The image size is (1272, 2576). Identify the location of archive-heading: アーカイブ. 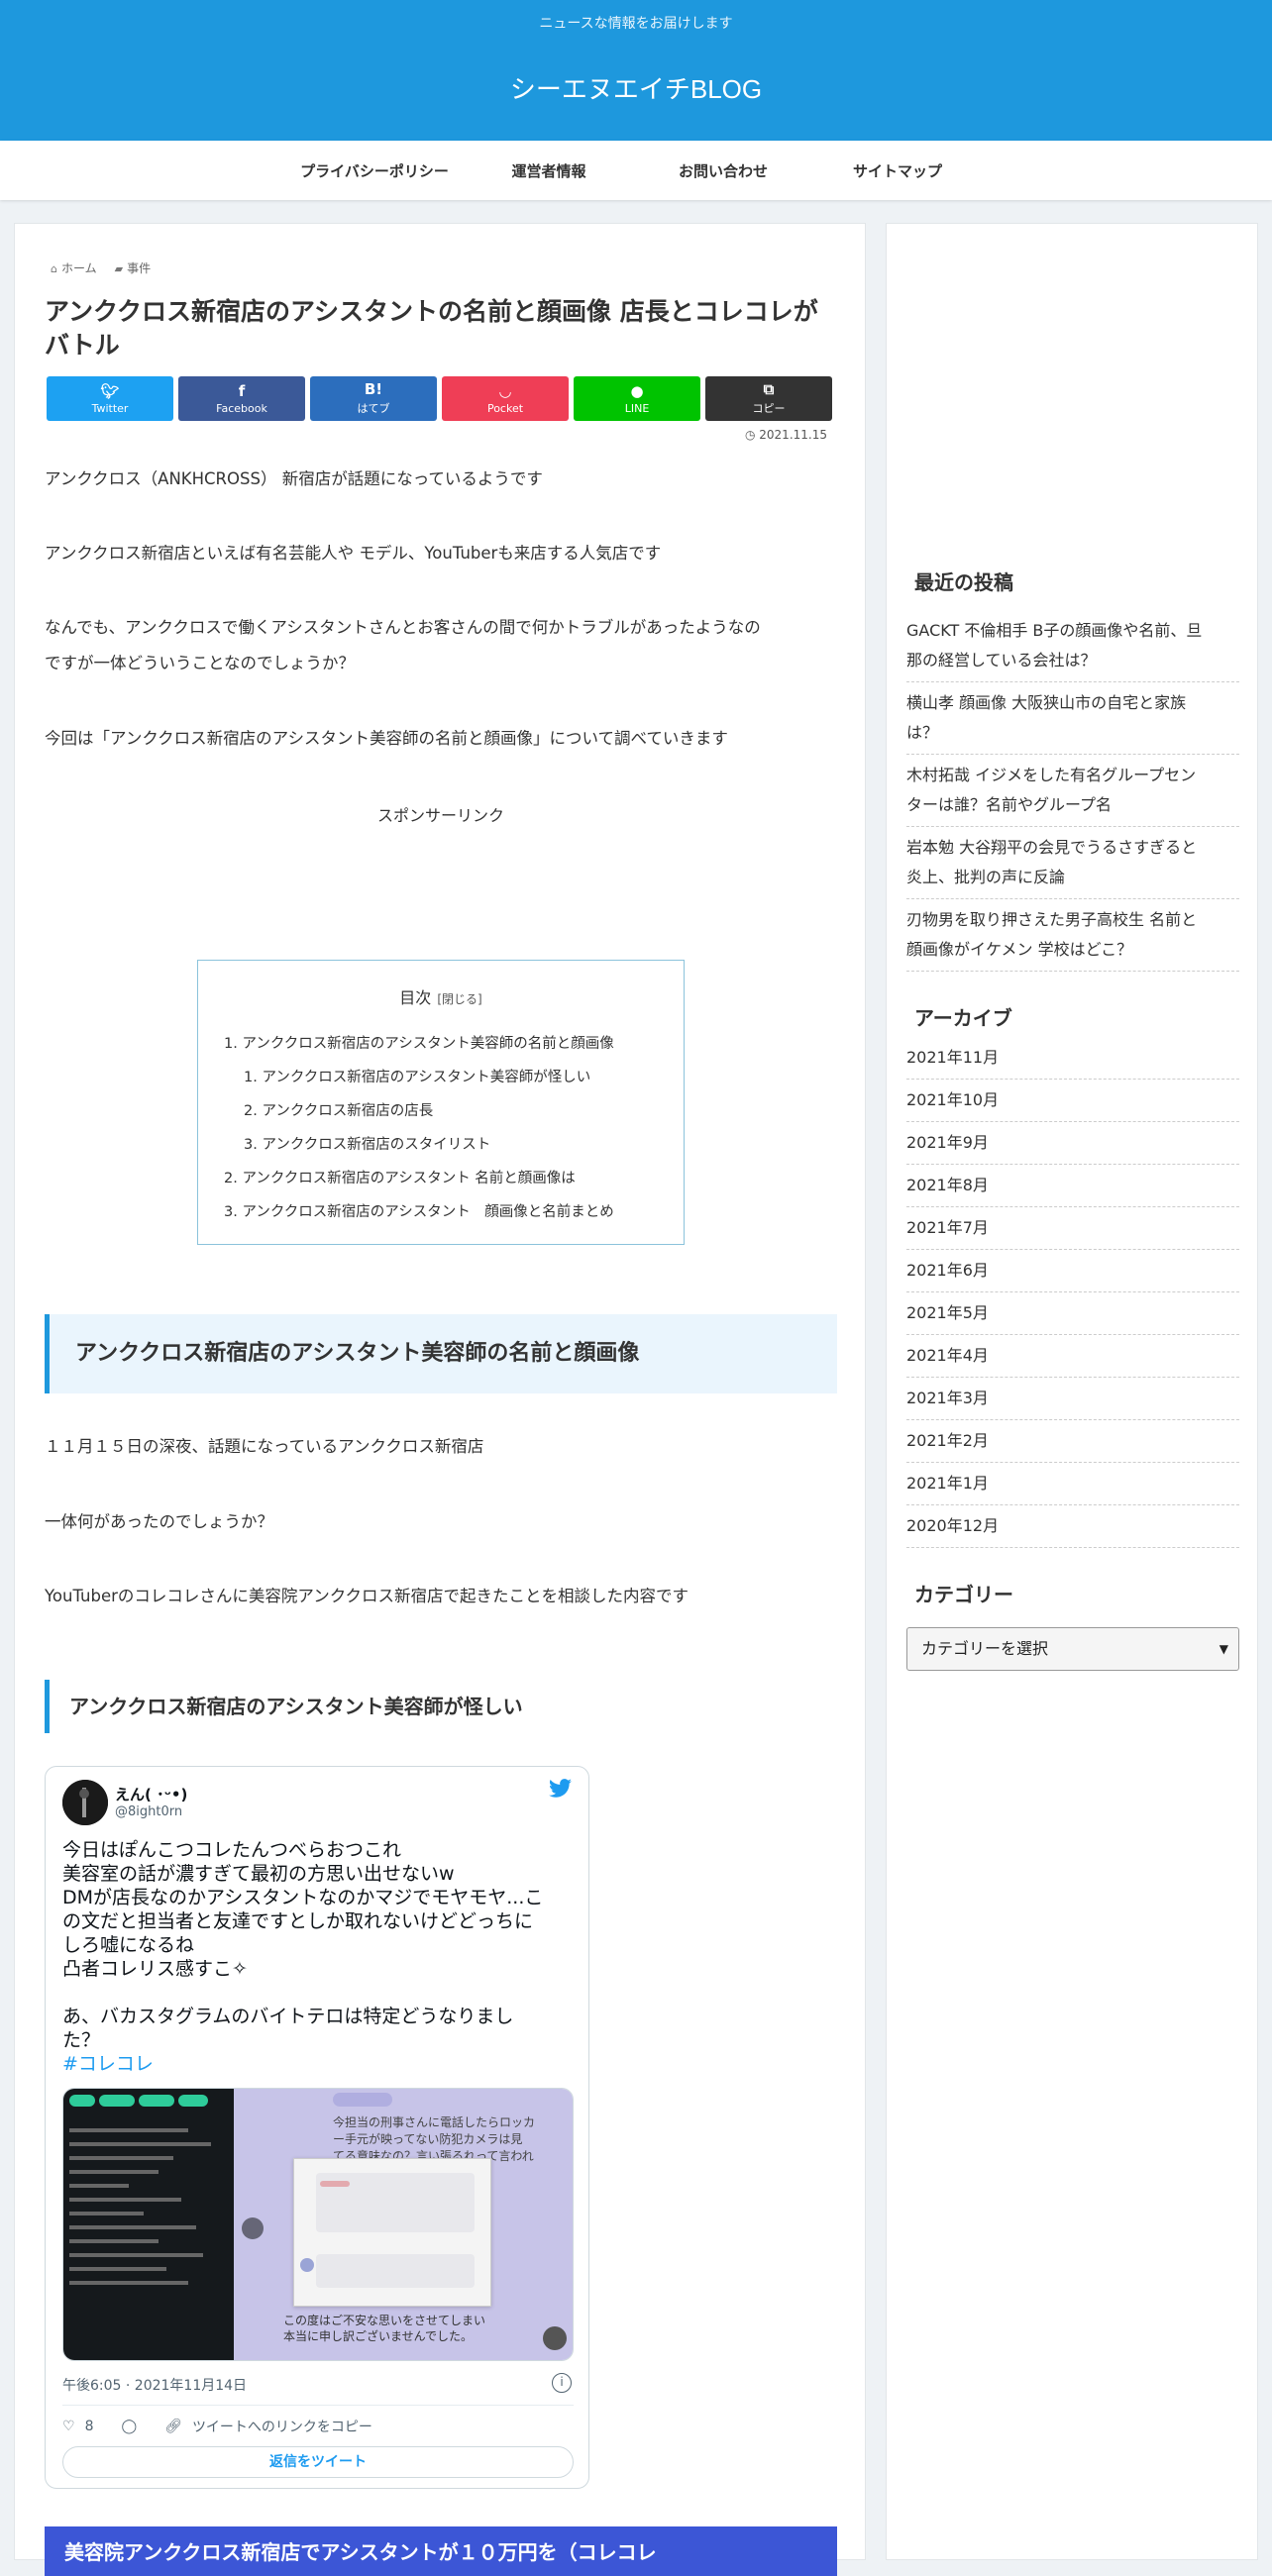
(963, 1018).